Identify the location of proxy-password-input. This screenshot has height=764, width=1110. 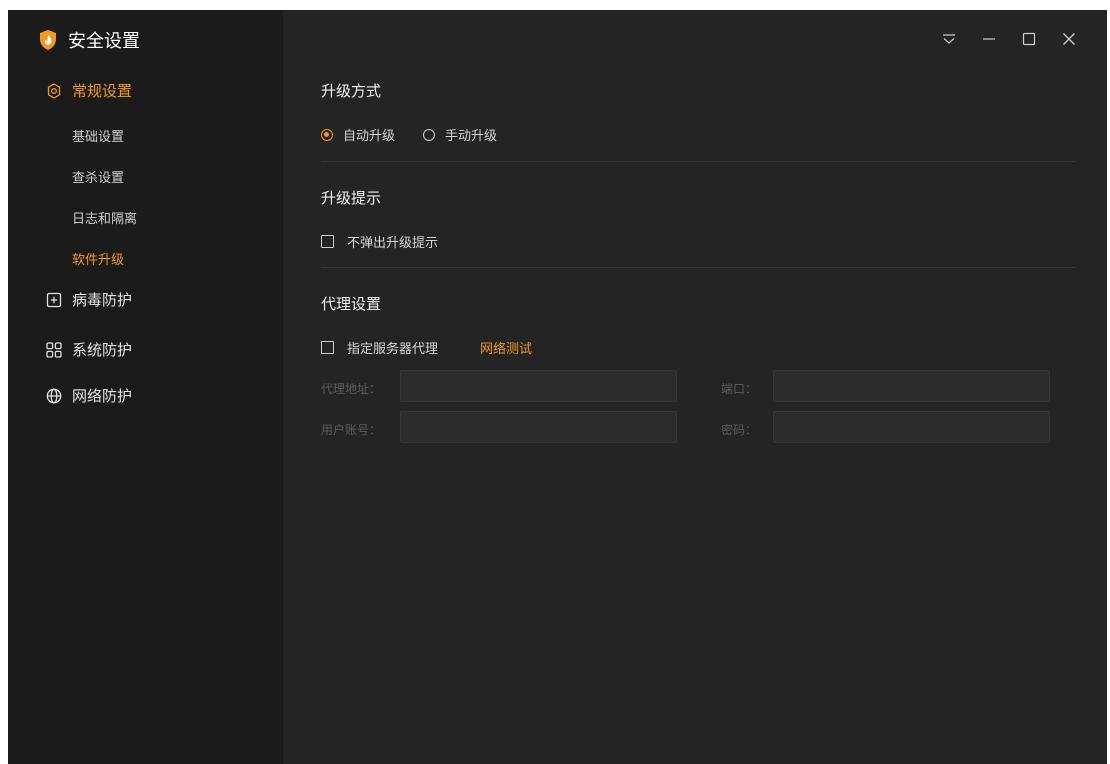
(911, 427).